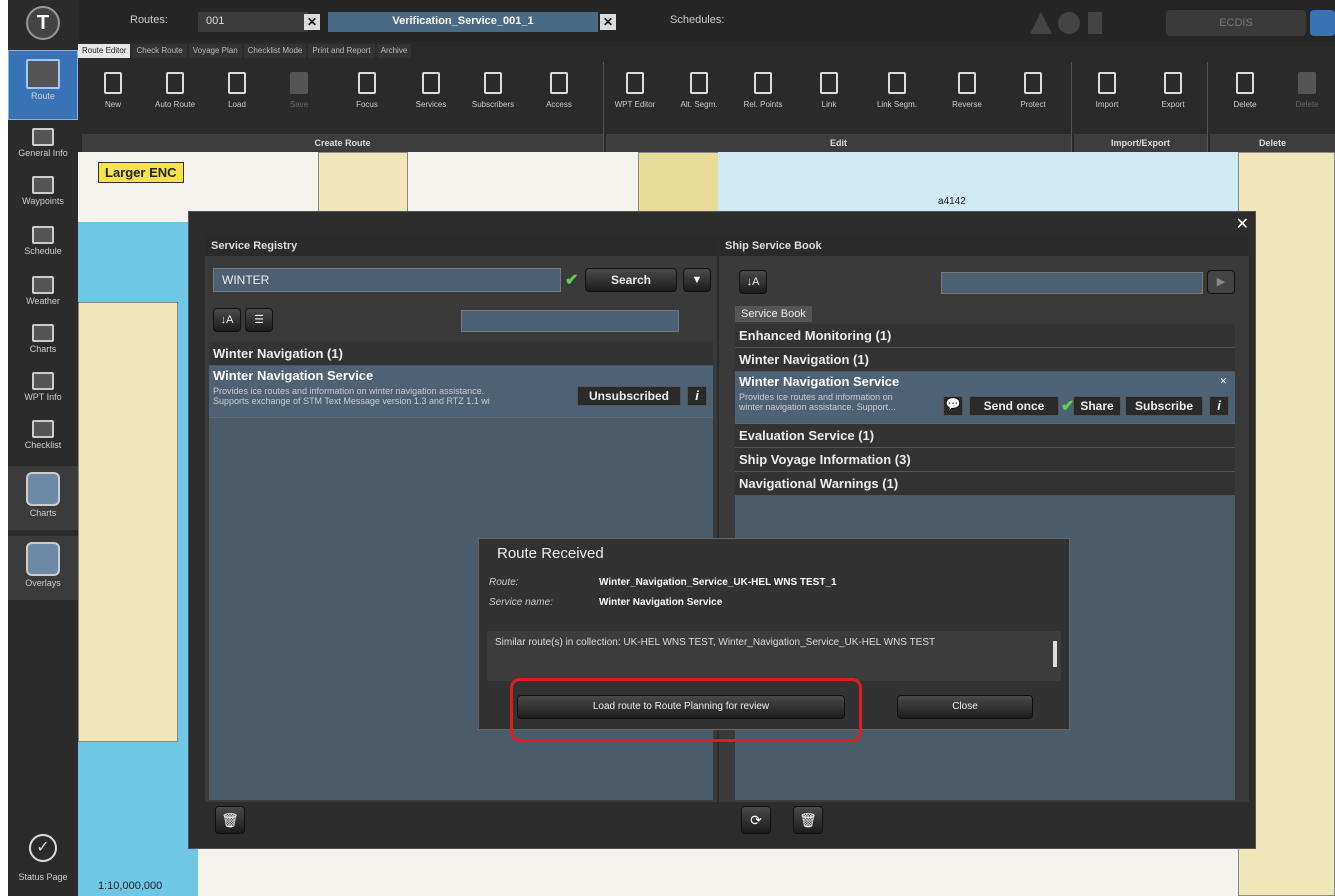  Describe the element at coordinates (104, 51) in the screenshot. I see `tab-route-editor: Route Editor` at that location.